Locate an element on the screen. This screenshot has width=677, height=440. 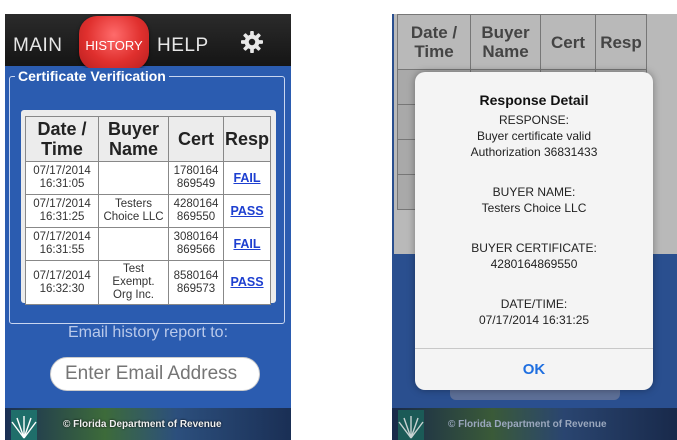
table-row: 07/17/2014 16:31:05 1780164 869549 FAIL is located at coordinates (148, 178).